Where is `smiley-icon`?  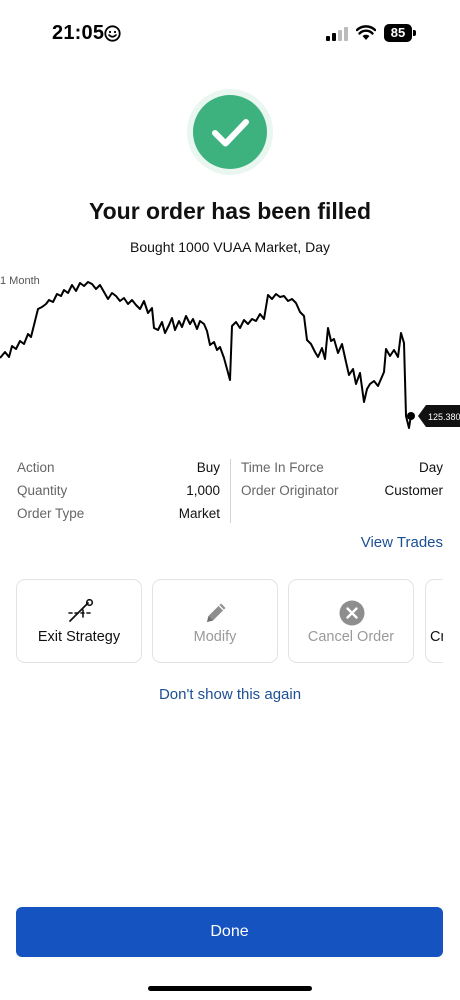 smiley-icon is located at coordinates (112, 33).